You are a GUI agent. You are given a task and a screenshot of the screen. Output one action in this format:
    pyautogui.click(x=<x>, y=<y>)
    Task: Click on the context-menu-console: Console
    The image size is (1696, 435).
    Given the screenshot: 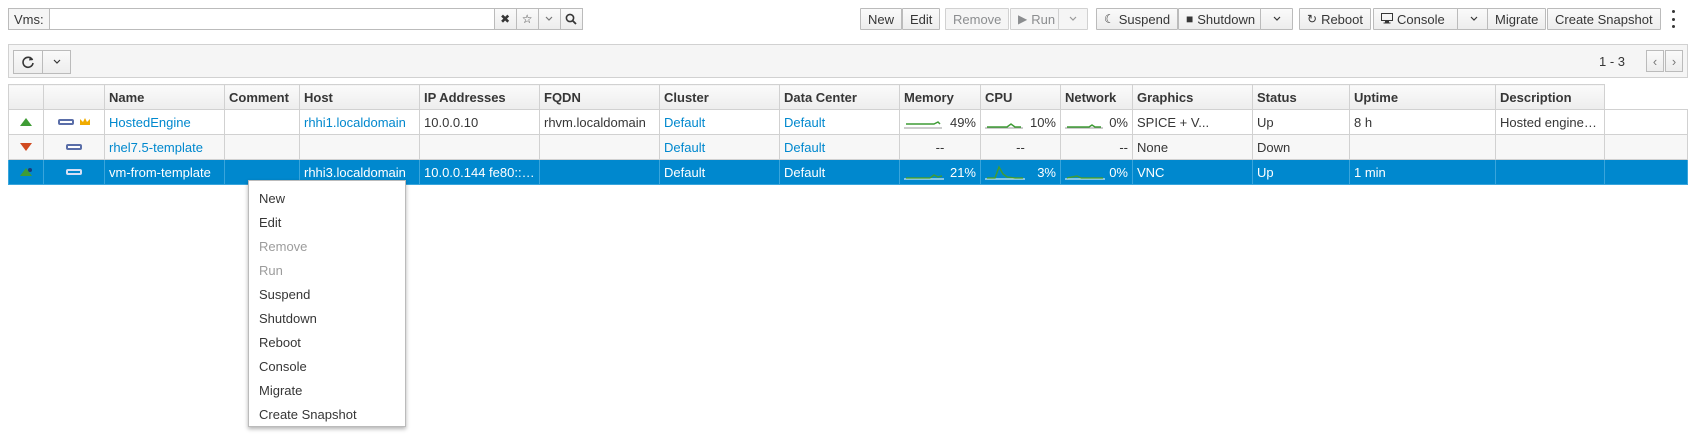 What is the action you would take?
    pyautogui.click(x=327, y=367)
    